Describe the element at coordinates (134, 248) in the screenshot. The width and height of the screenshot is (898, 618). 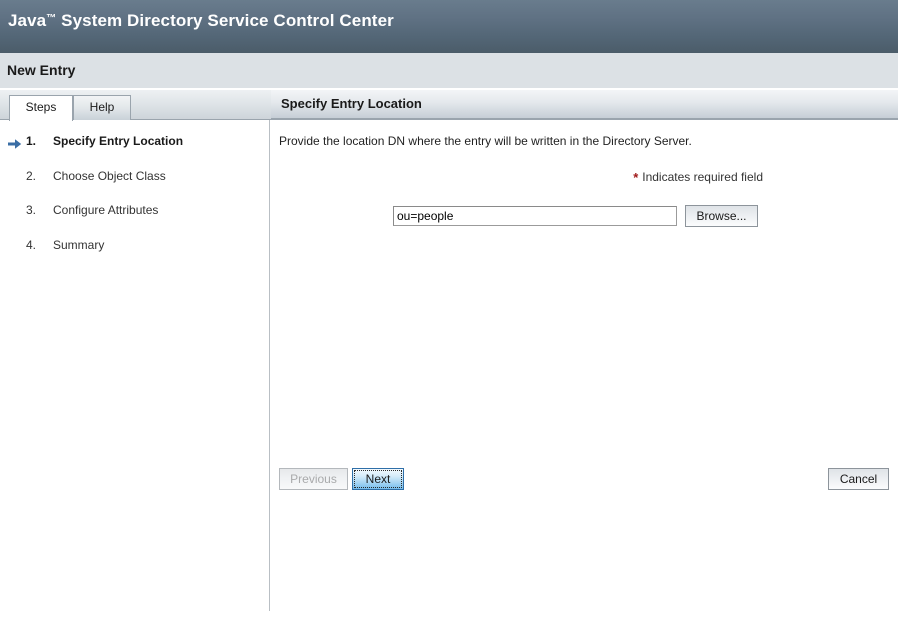
I see `sidebar-step-summary: 4. Summary` at that location.